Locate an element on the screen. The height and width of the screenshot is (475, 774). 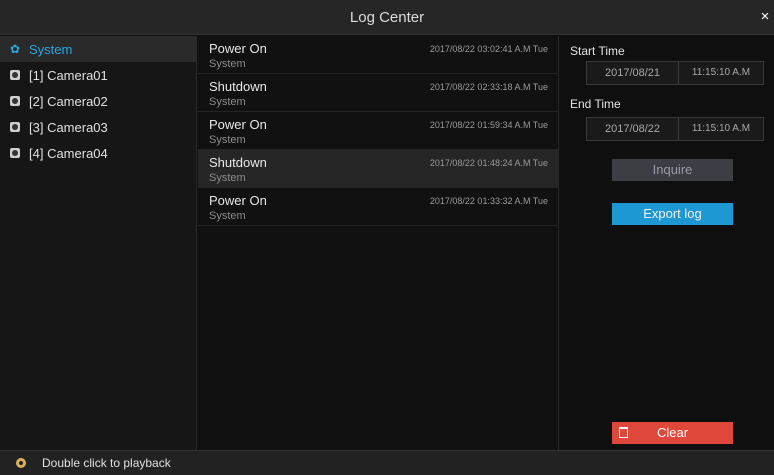
sidebar-item-system: ✿ System is located at coordinates (98, 49).